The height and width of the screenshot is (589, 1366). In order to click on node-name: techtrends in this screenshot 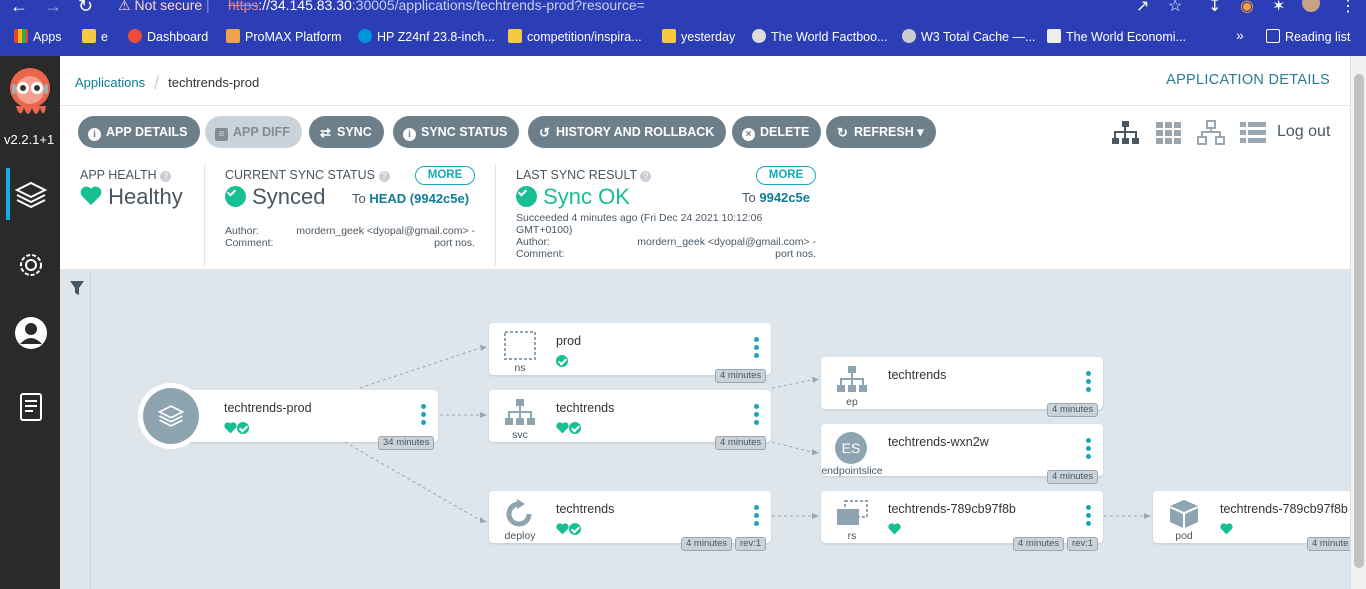, I will do `click(585, 408)`.